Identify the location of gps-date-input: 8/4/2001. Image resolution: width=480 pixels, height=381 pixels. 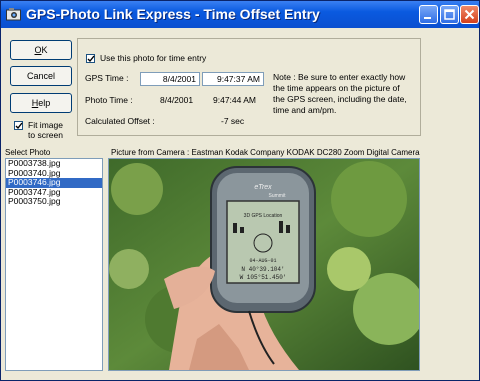
(170, 79).